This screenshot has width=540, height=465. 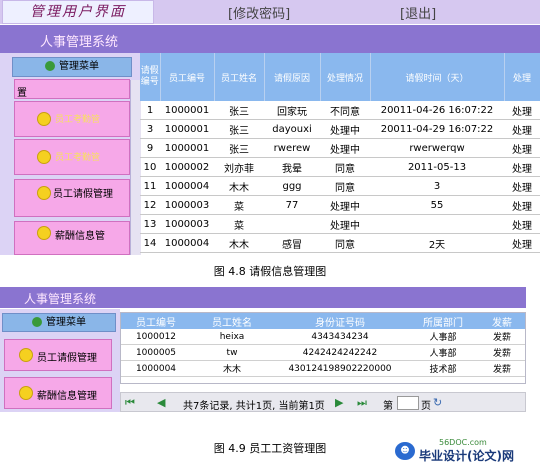 I want to click on sidebar-item-label: 置, so click(x=22, y=93).